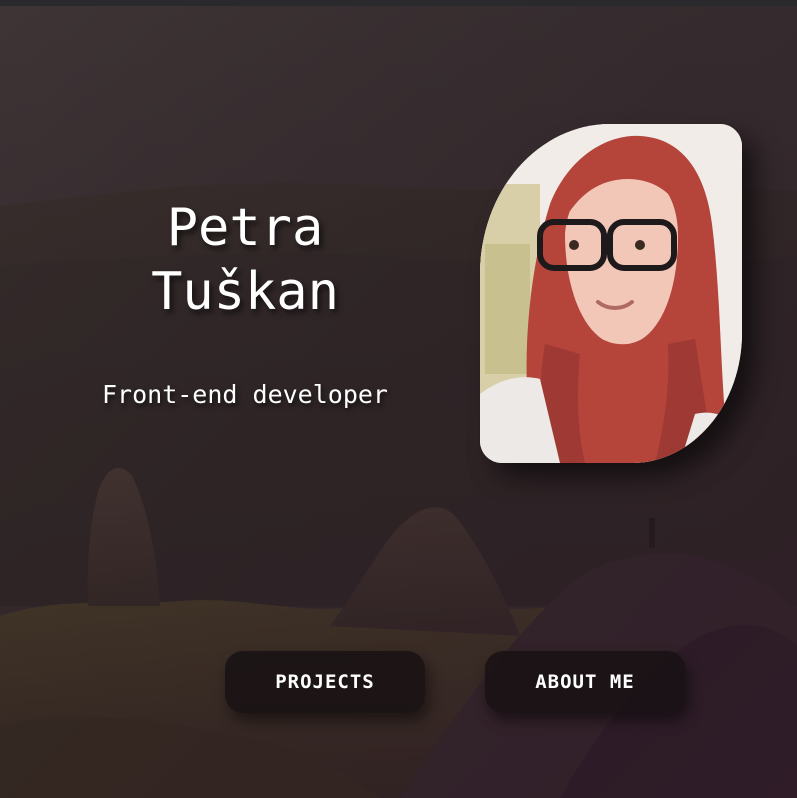  Describe the element at coordinates (585, 682) in the screenshot. I see `about-me-button: ABOUT ME` at that location.